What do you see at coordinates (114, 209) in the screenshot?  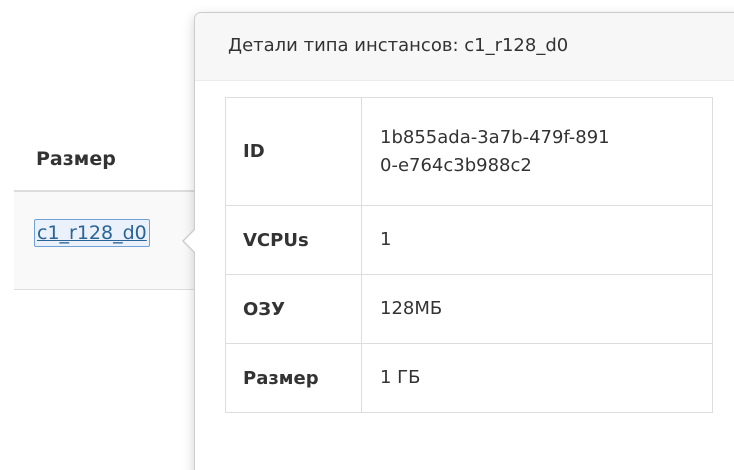 I see `instances-table-fragment: Размер` at bounding box center [114, 209].